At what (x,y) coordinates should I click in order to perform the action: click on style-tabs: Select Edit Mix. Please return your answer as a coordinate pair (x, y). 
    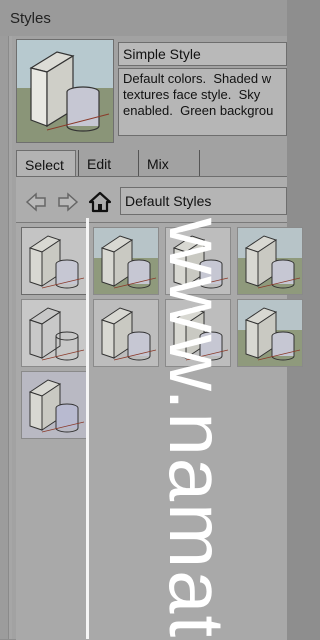
    Looking at the image, I should click on (151, 164).